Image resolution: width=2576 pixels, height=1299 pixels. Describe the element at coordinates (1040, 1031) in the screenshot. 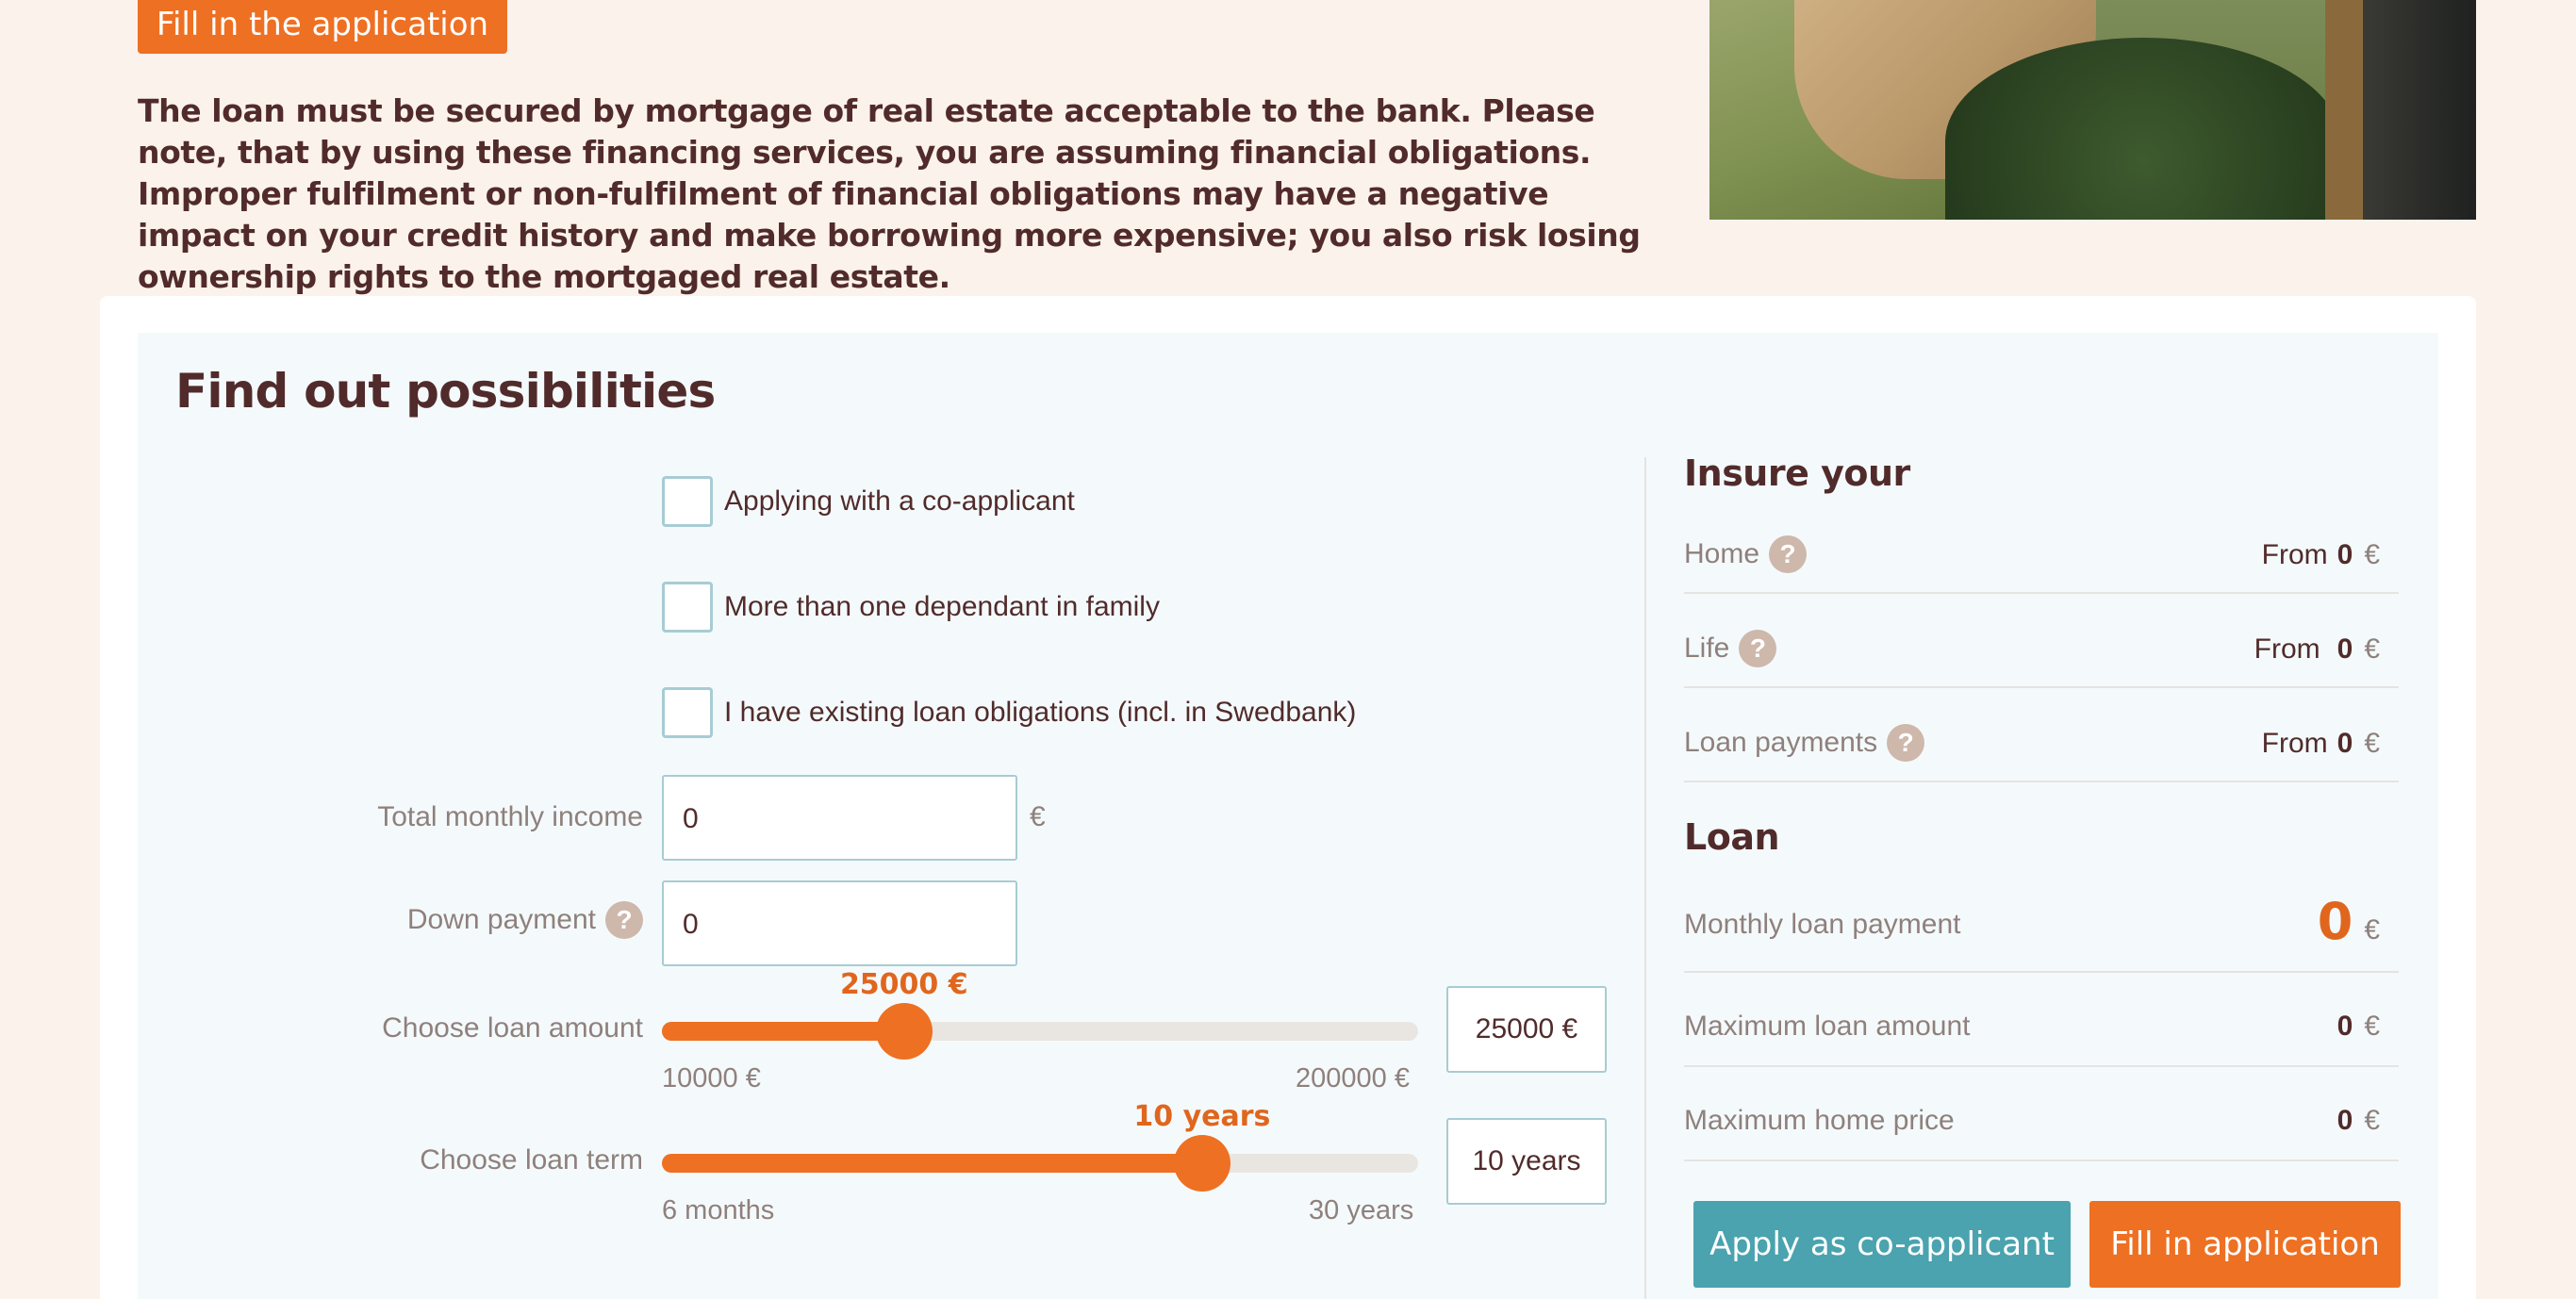

I see `loan-amount-slider-track` at that location.